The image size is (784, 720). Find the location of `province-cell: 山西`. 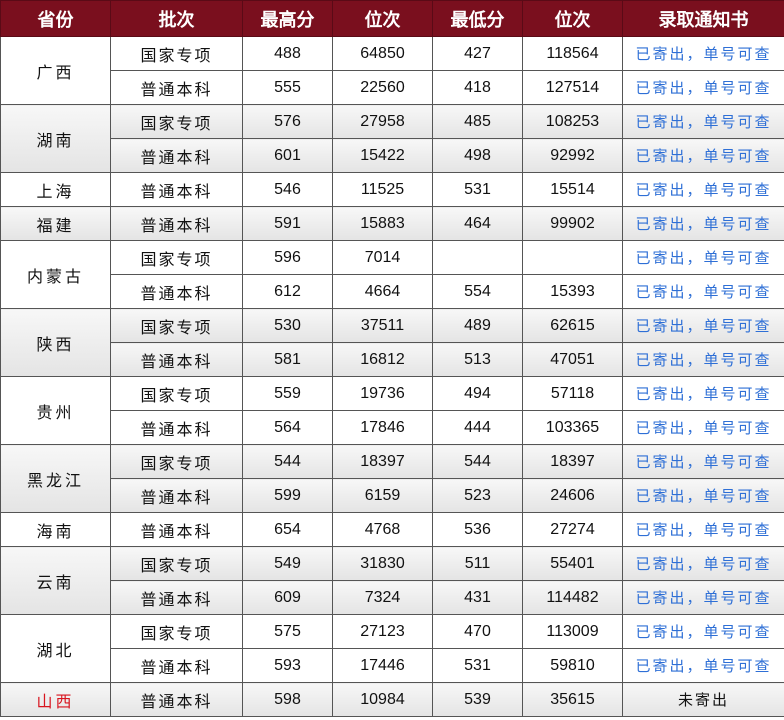

province-cell: 山西 is located at coordinates (55, 699).